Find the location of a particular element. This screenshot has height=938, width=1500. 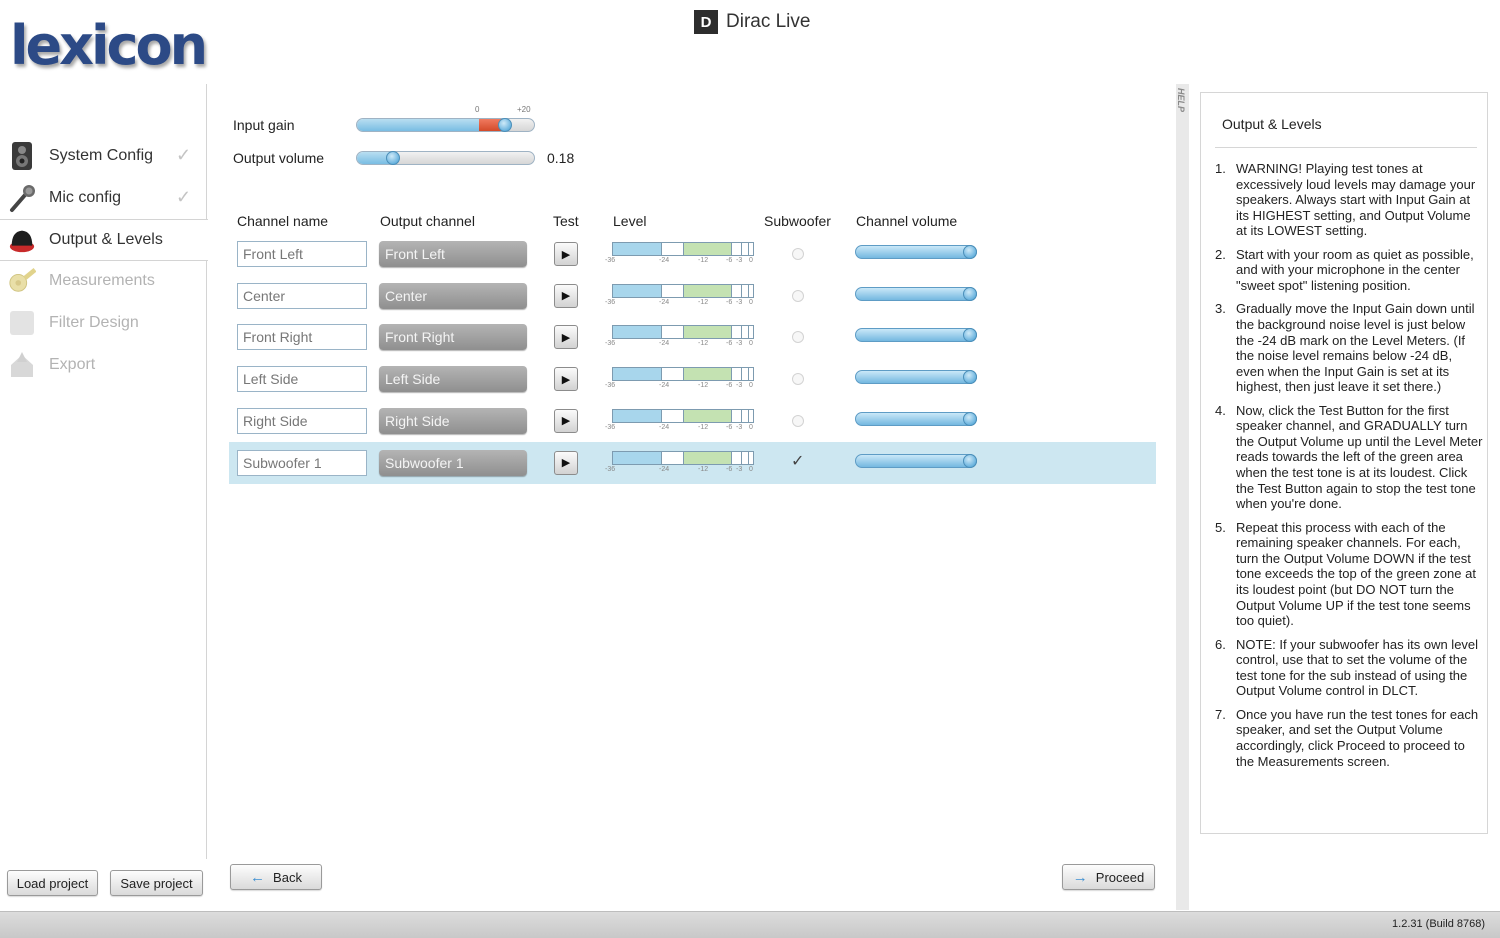

output-channel-dropdown: Subwoofer 1 is located at coordinates (453, 462).